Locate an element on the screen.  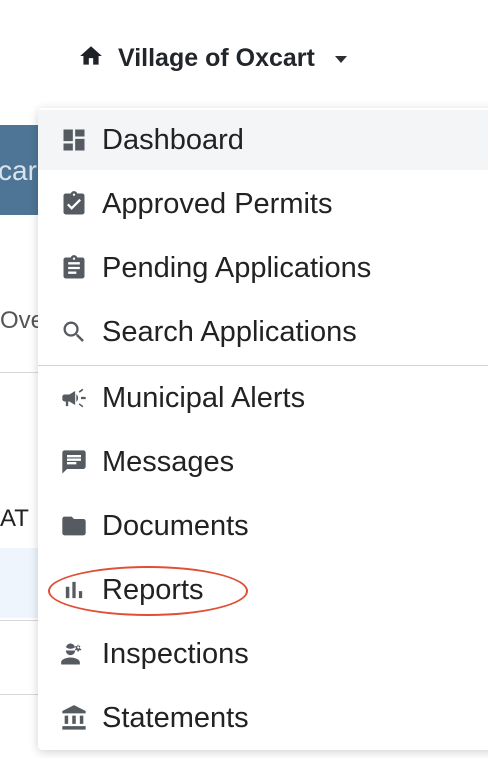
menu-item-pending-applications: Pending Applications is located at coordinates (263, 268).